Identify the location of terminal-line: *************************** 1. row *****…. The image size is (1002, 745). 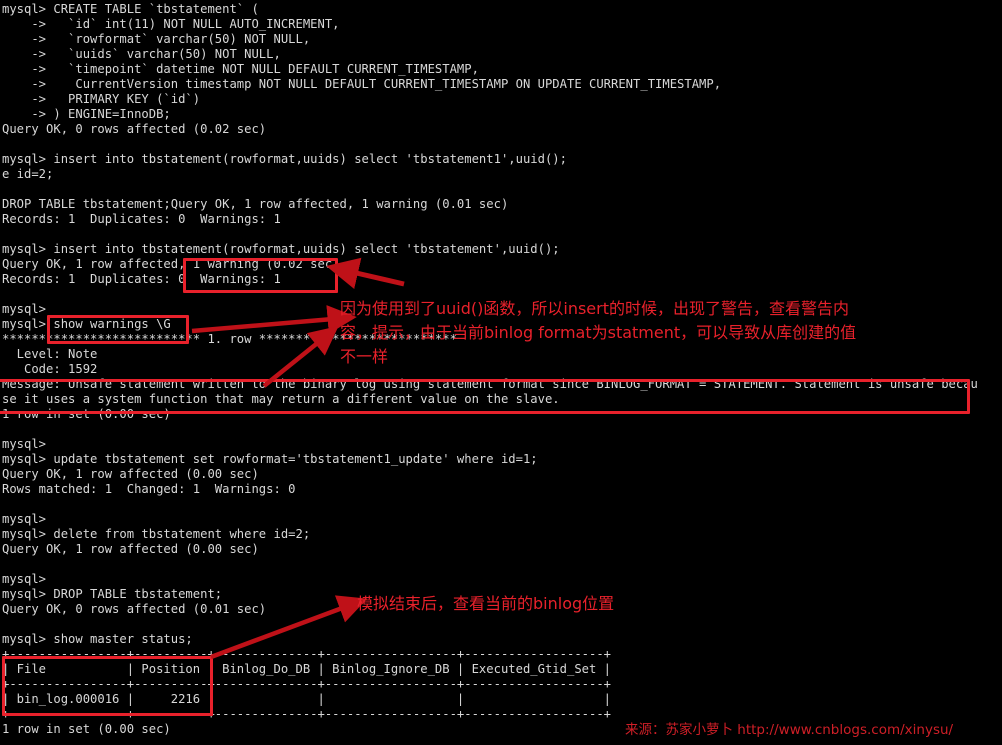
(229, 339).